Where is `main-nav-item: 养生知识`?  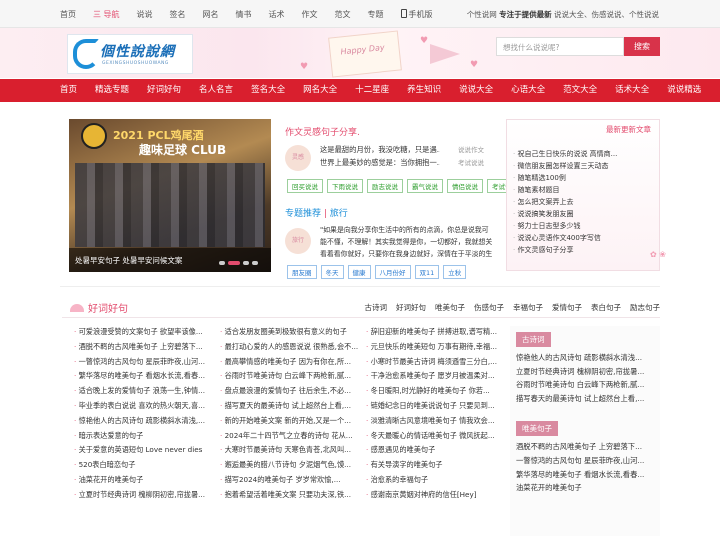
main-nav-item: 养生知识 is located at coordinates (424, 90).